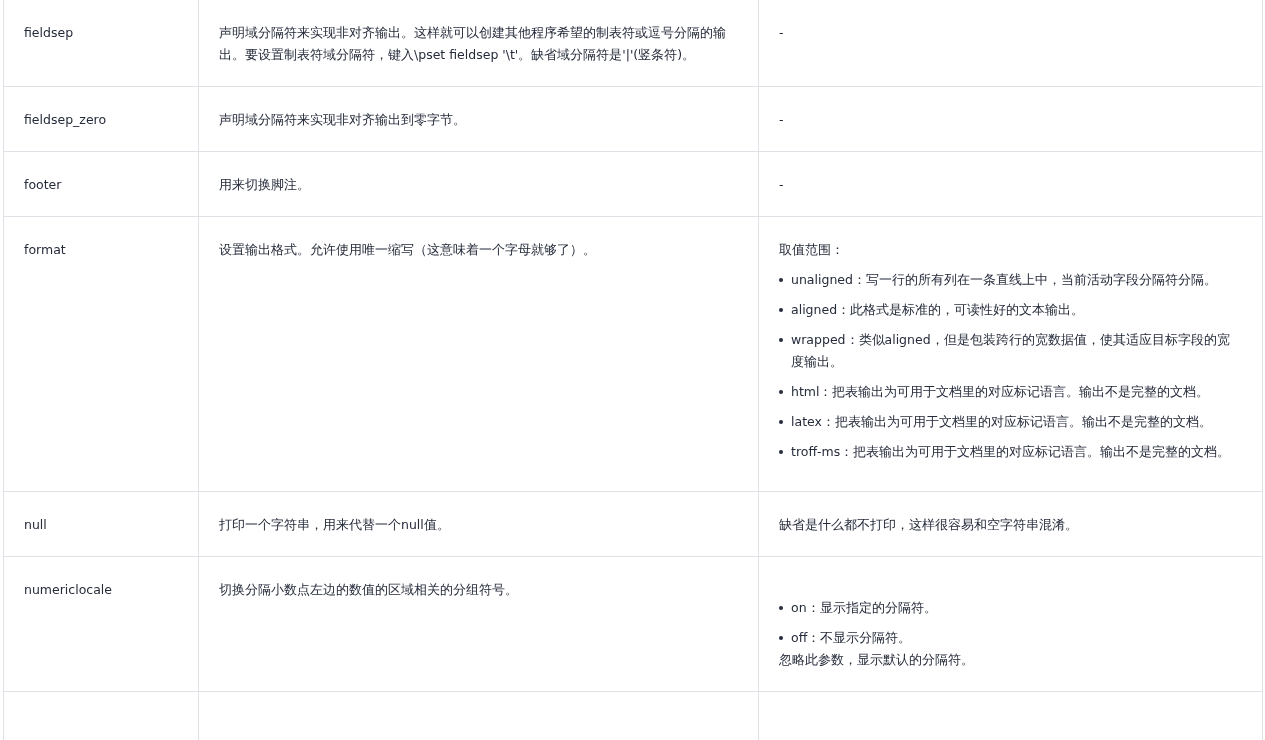  Describe the element at coordinates (49, 32) in the screenshot. I see `parameter-name: fieldsep` at that location.